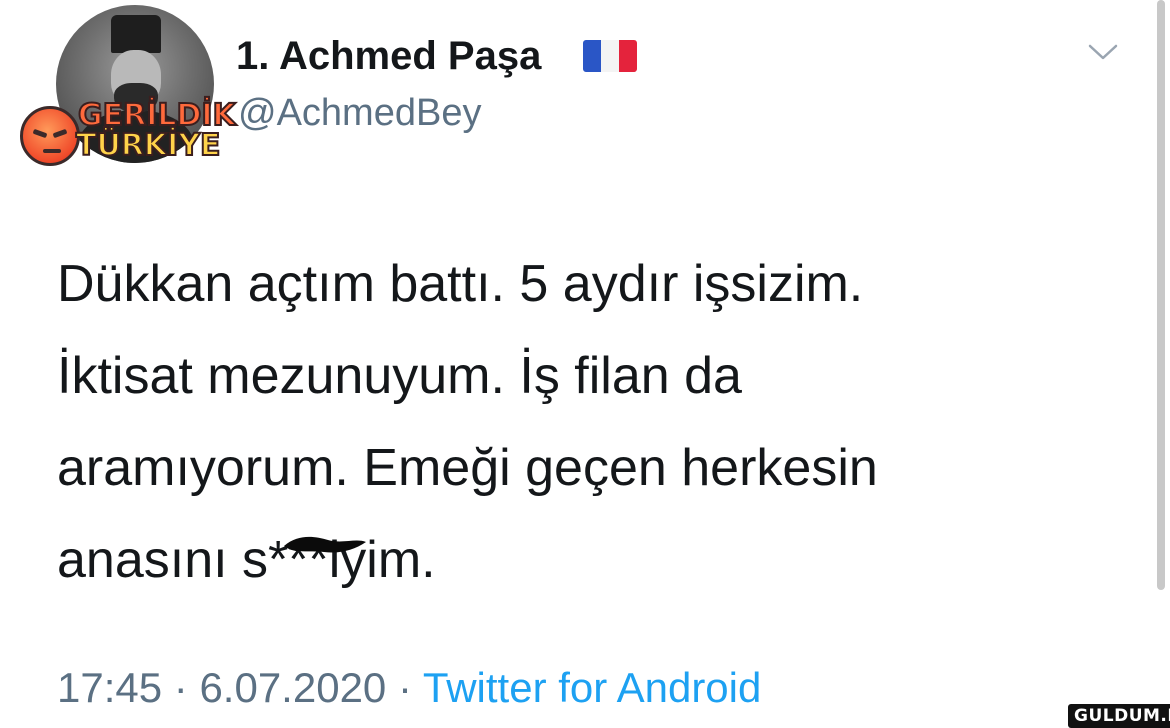 Image resolution: width=1170 pixels, height=728 pixels. I want to click on tweet-text-line: aramıyorum. Emeği geçen herkesin, so click(467, 468).